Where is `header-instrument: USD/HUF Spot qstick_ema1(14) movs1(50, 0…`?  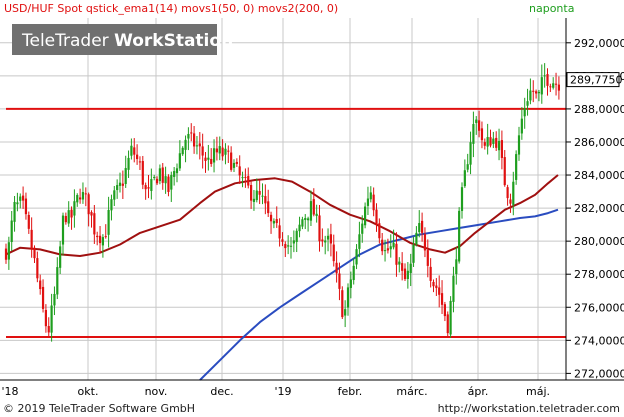
header-instrument: USD/HUF Spot qstick_ema1(14) movs1(50, 0… is located at coordinates (171, 8).